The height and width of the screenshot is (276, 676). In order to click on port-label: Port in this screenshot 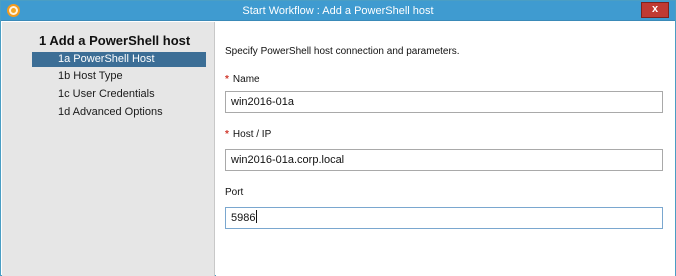, I will do `click(234, 192)`.